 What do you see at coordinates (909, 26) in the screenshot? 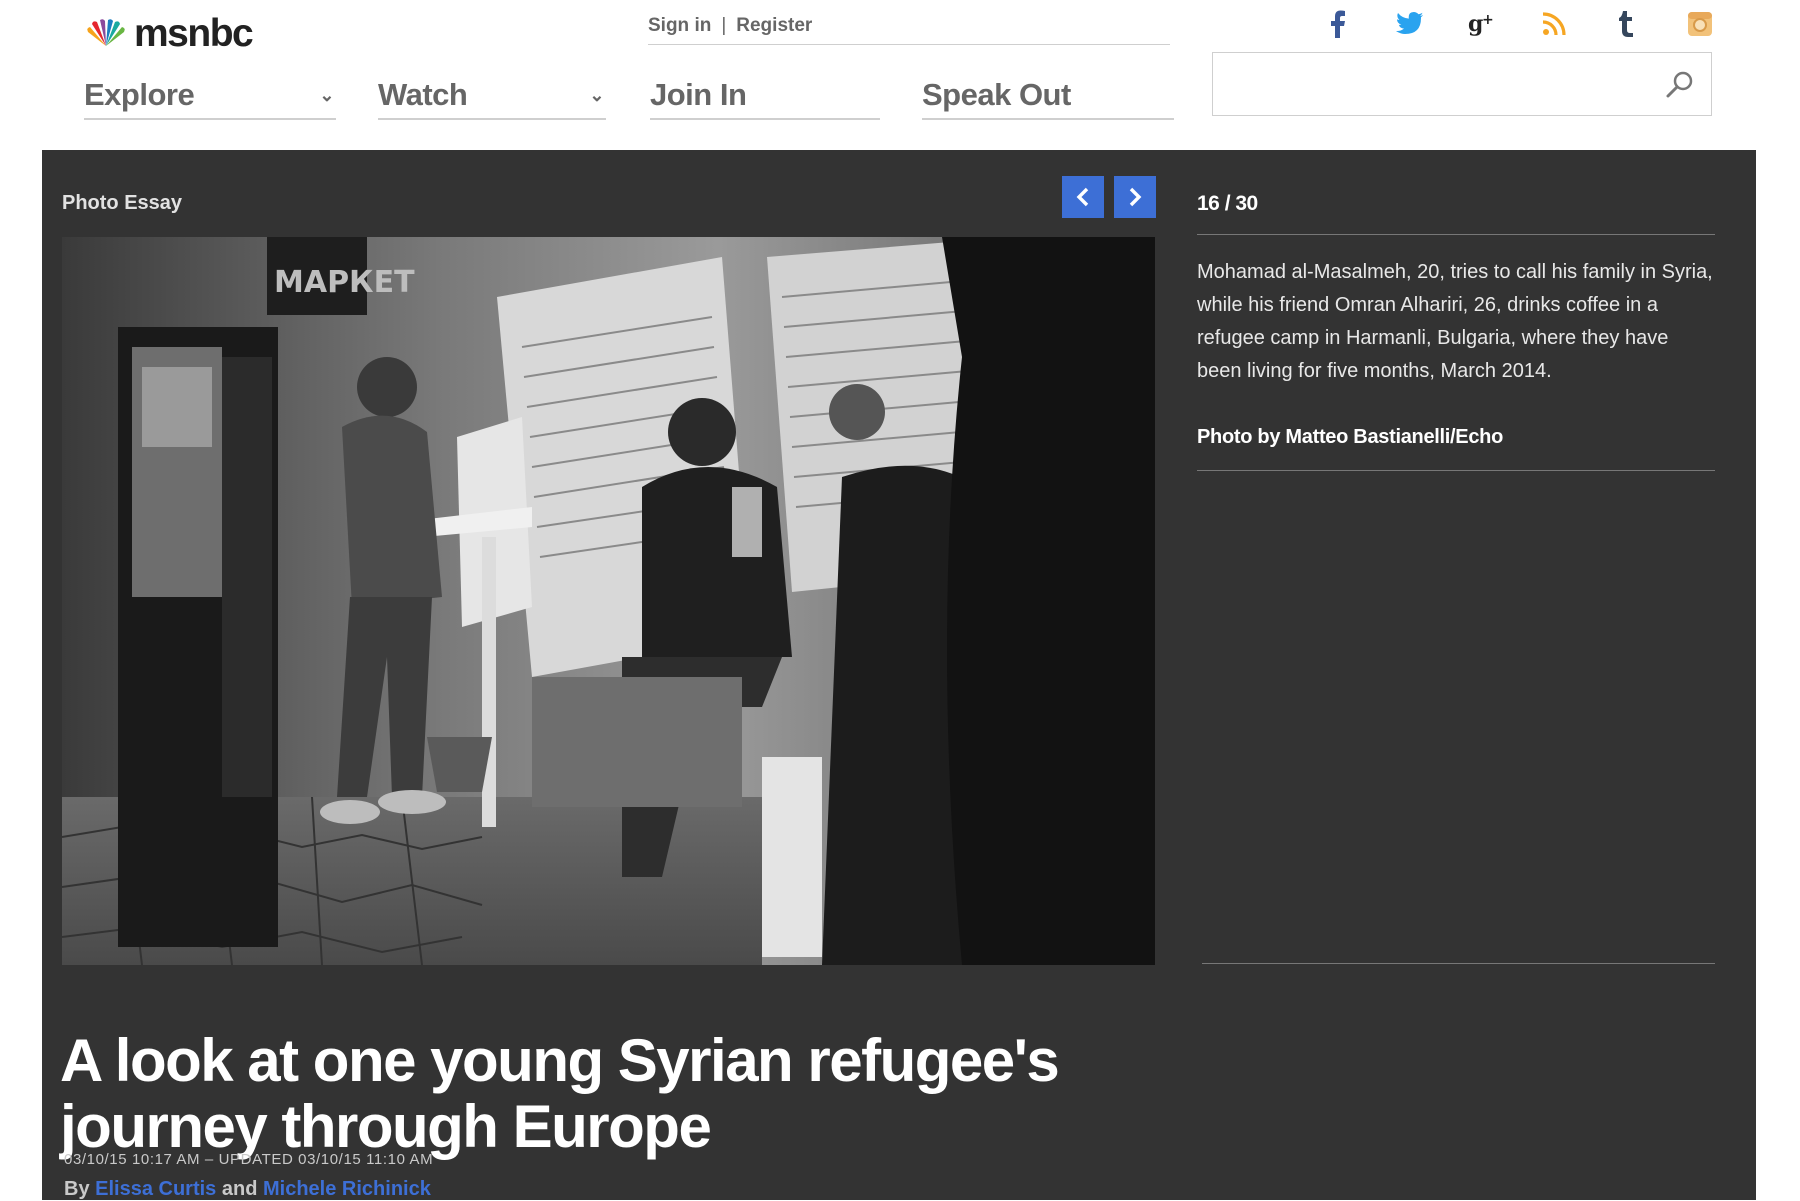
I see `auth-bar: Sign in | Register` at bounding box center [909, 26].